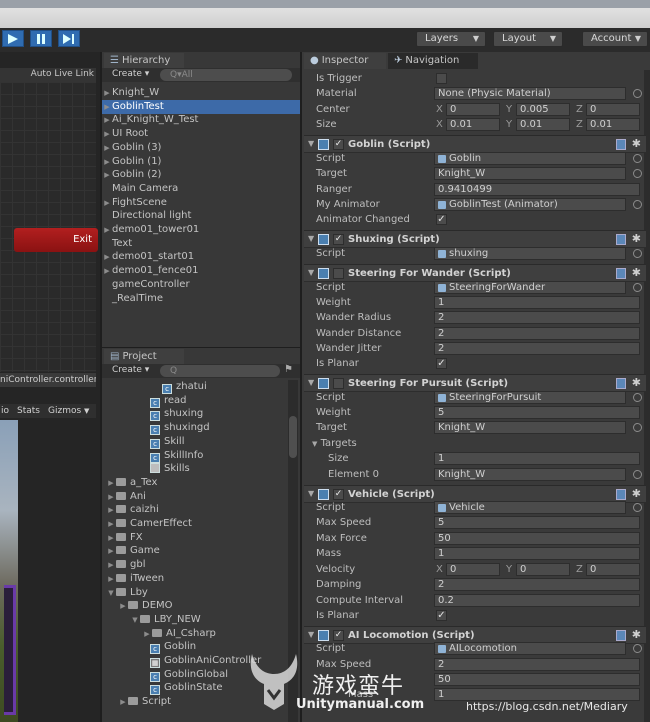 The image size is (650, 722). Describe the element at coordinates (130, 74) in the screenshot. I see `hierarchy-create-button: Create ▾` at that location.